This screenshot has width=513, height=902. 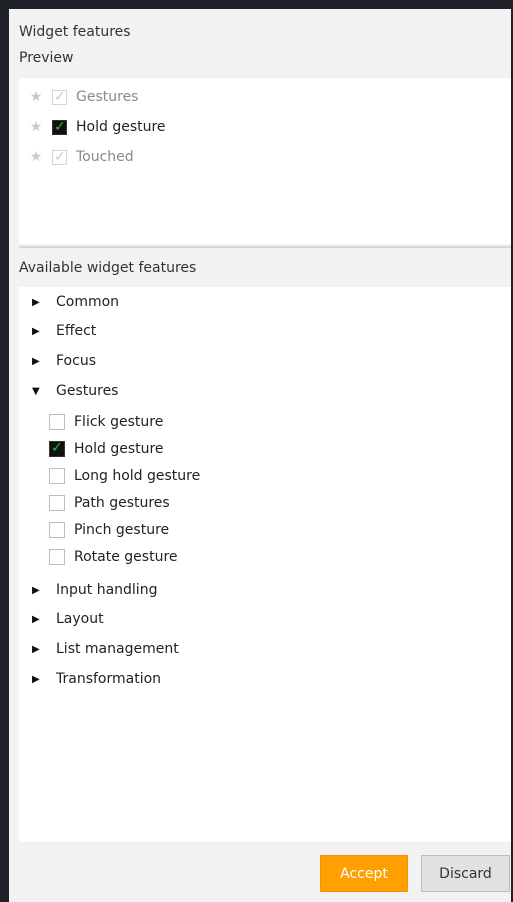 What do you see at coordinates (38, 391) in the screenshot?
I see `triangle-down-icon: ▼` at bounding box center [38, 391].